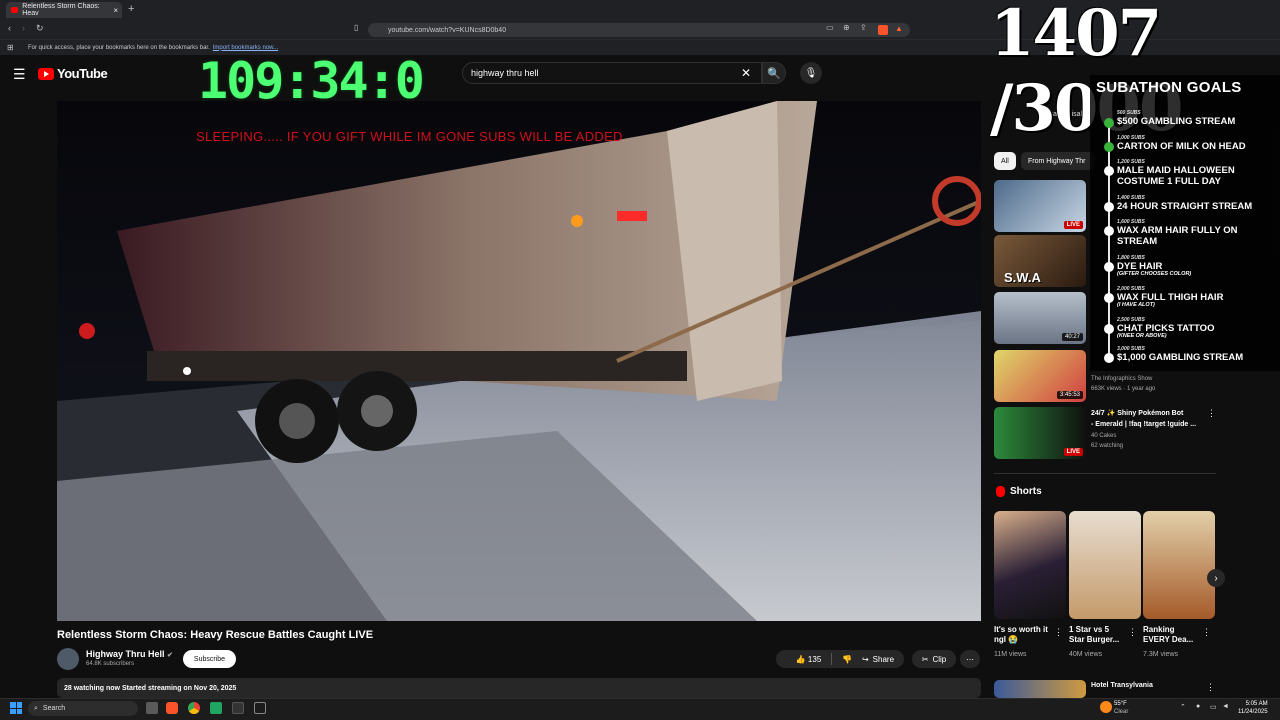 The height and width of the screenshot is (720, 1280). Describe the element at coordinates (505, 73) in the screenshot. I see `search-query: highway thru hell` at that location.